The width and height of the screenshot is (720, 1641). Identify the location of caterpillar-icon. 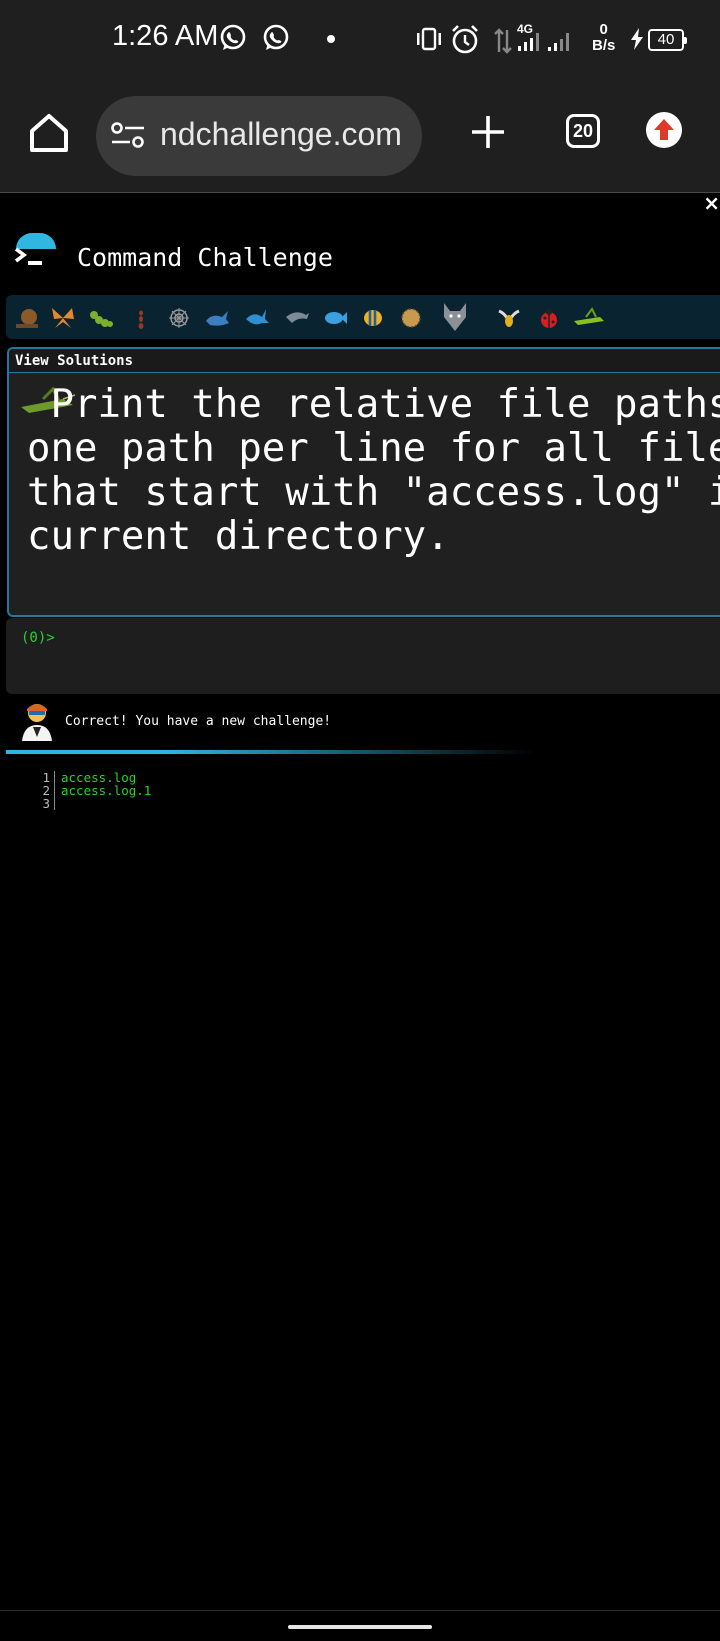
(101, 318).